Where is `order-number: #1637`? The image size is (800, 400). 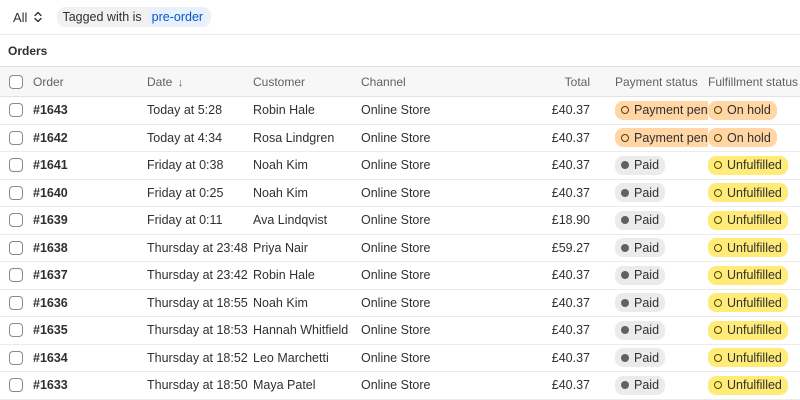 order-number: #1637 is located at coordinates (90, 275).